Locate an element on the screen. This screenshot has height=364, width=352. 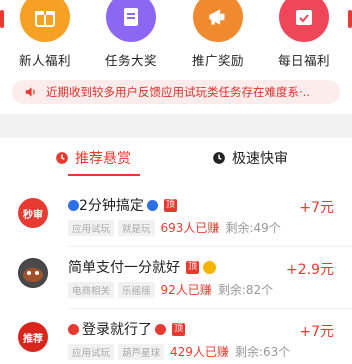
quick-entry-newbie: 新人福利 is located at coordinates (45, 34).